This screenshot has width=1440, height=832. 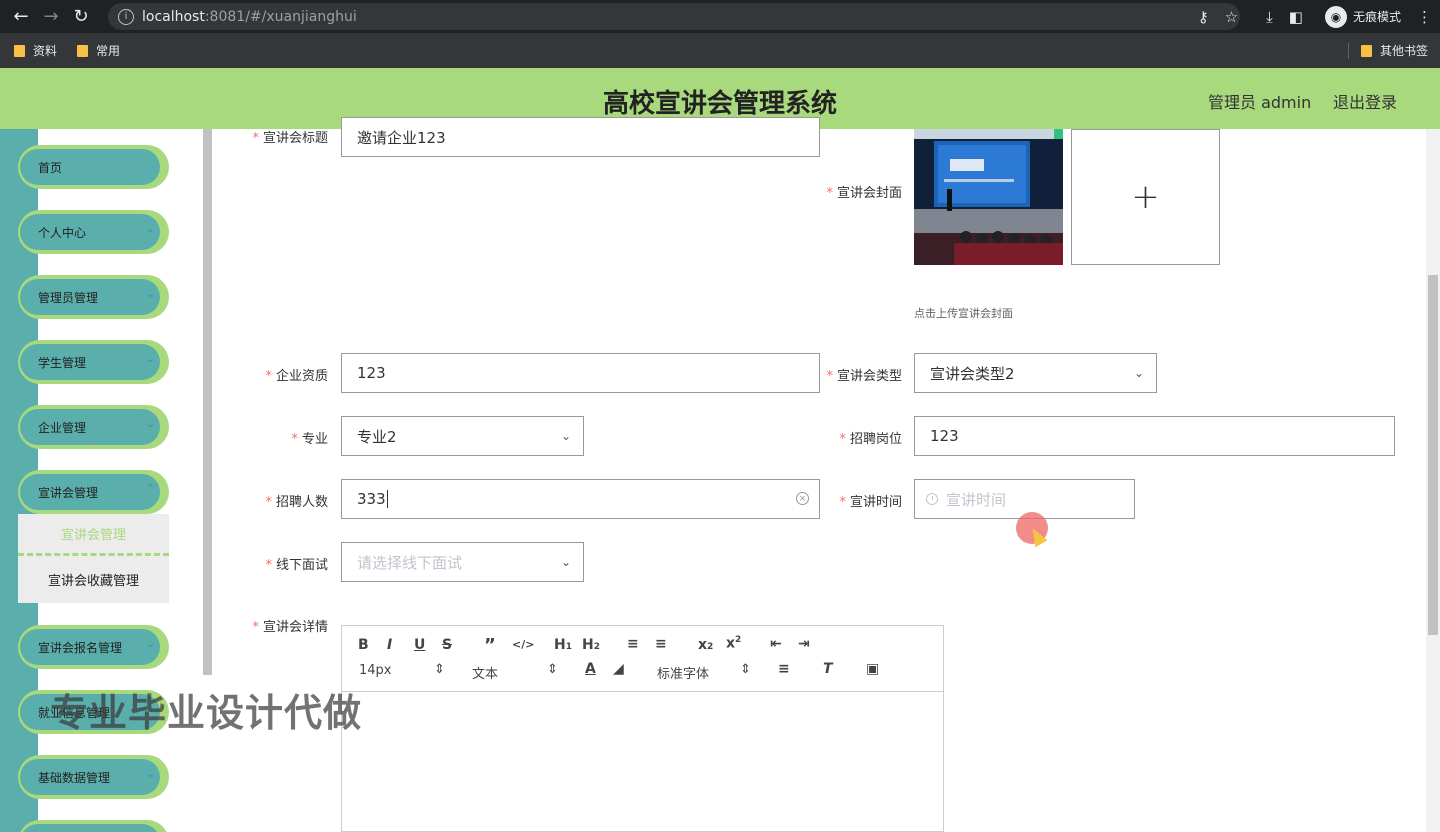 What do you see at coordinates (93, 777) in the screenshot?
I see `sidebar-item-basedata: 基础数据管理 ⌄` at bounding box center [93, 777].